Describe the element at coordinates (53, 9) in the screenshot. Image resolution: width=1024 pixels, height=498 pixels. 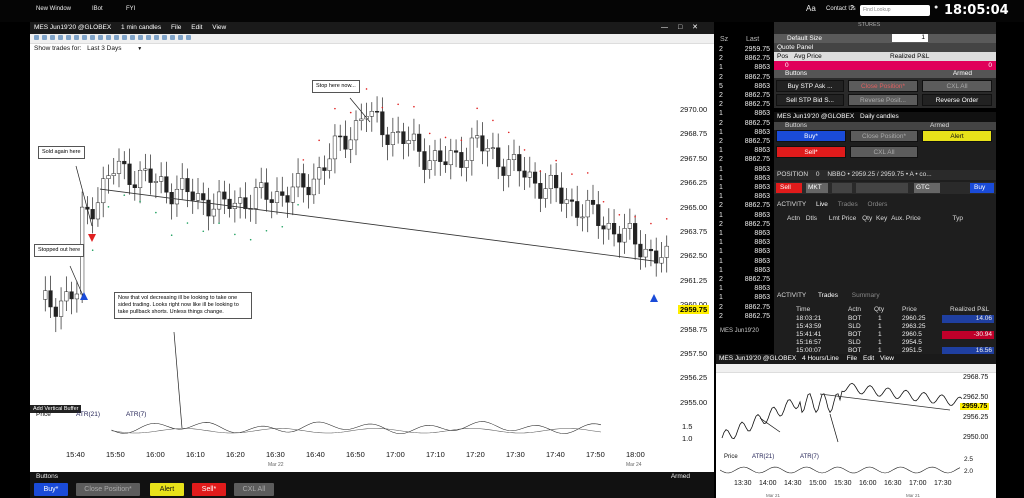
I see `new-window-button: New Window` at that location.